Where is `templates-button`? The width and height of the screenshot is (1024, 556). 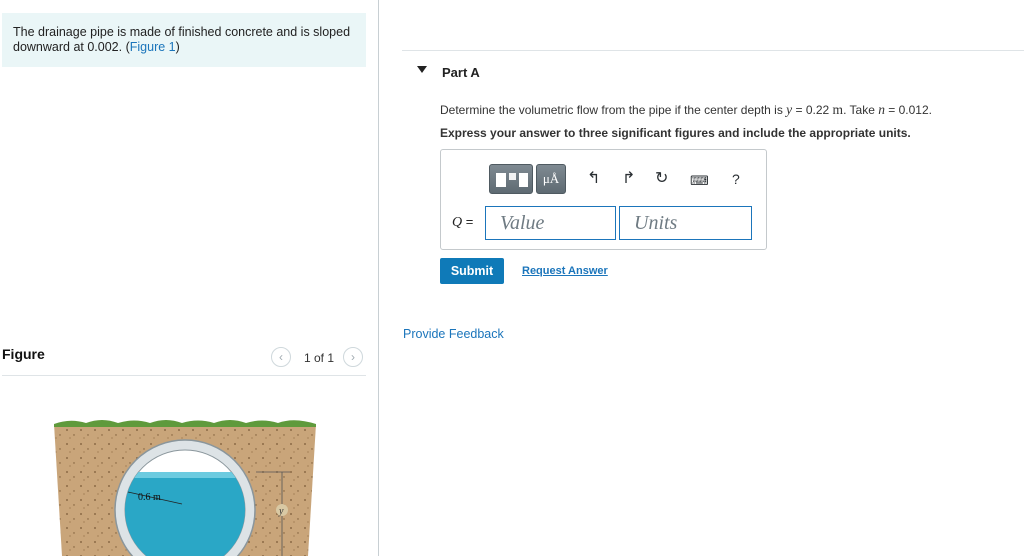 templates-button is located at coordinates (511, 179).